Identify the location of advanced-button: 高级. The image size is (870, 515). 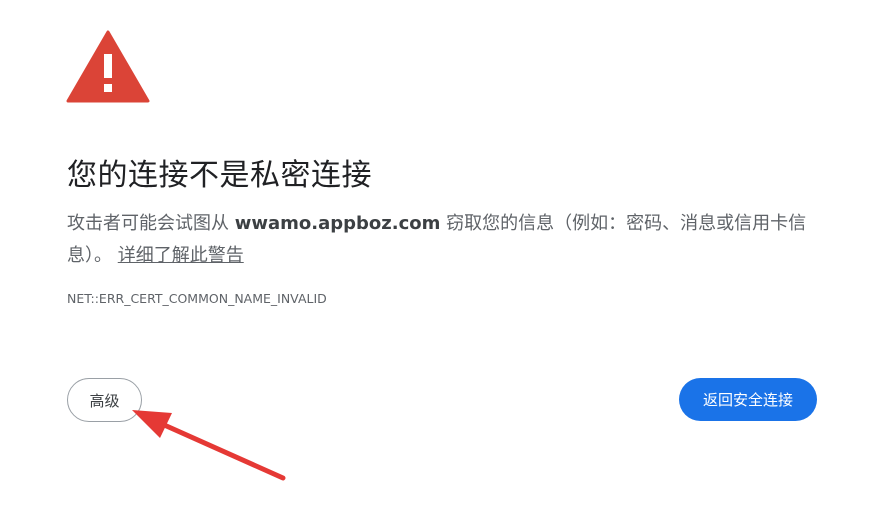
(104, 400).